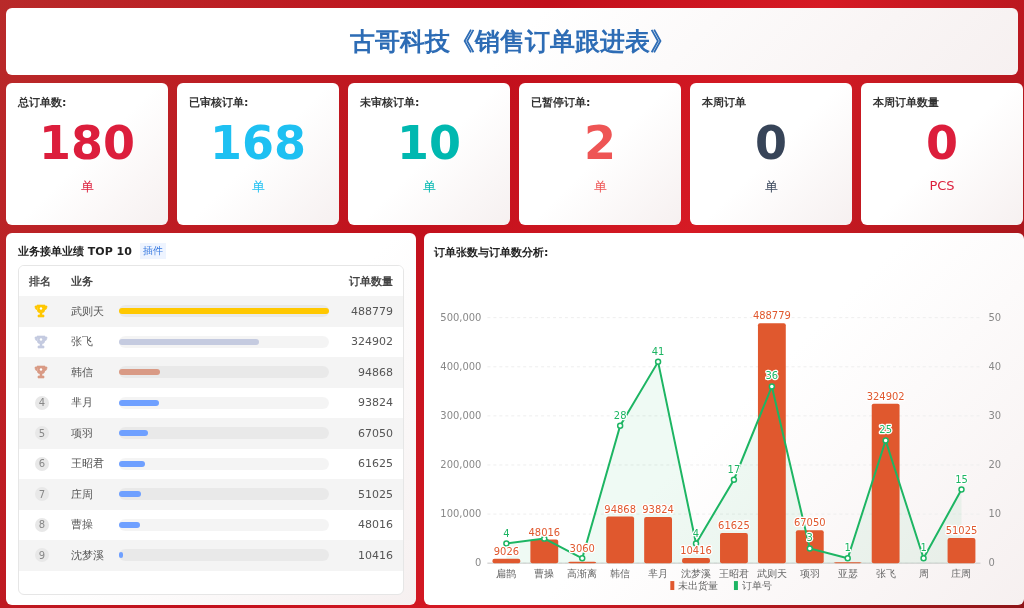 The width and height of the screenshot is (1024, 608). I want to click on column-header: 订单数量, so click(370, 281).